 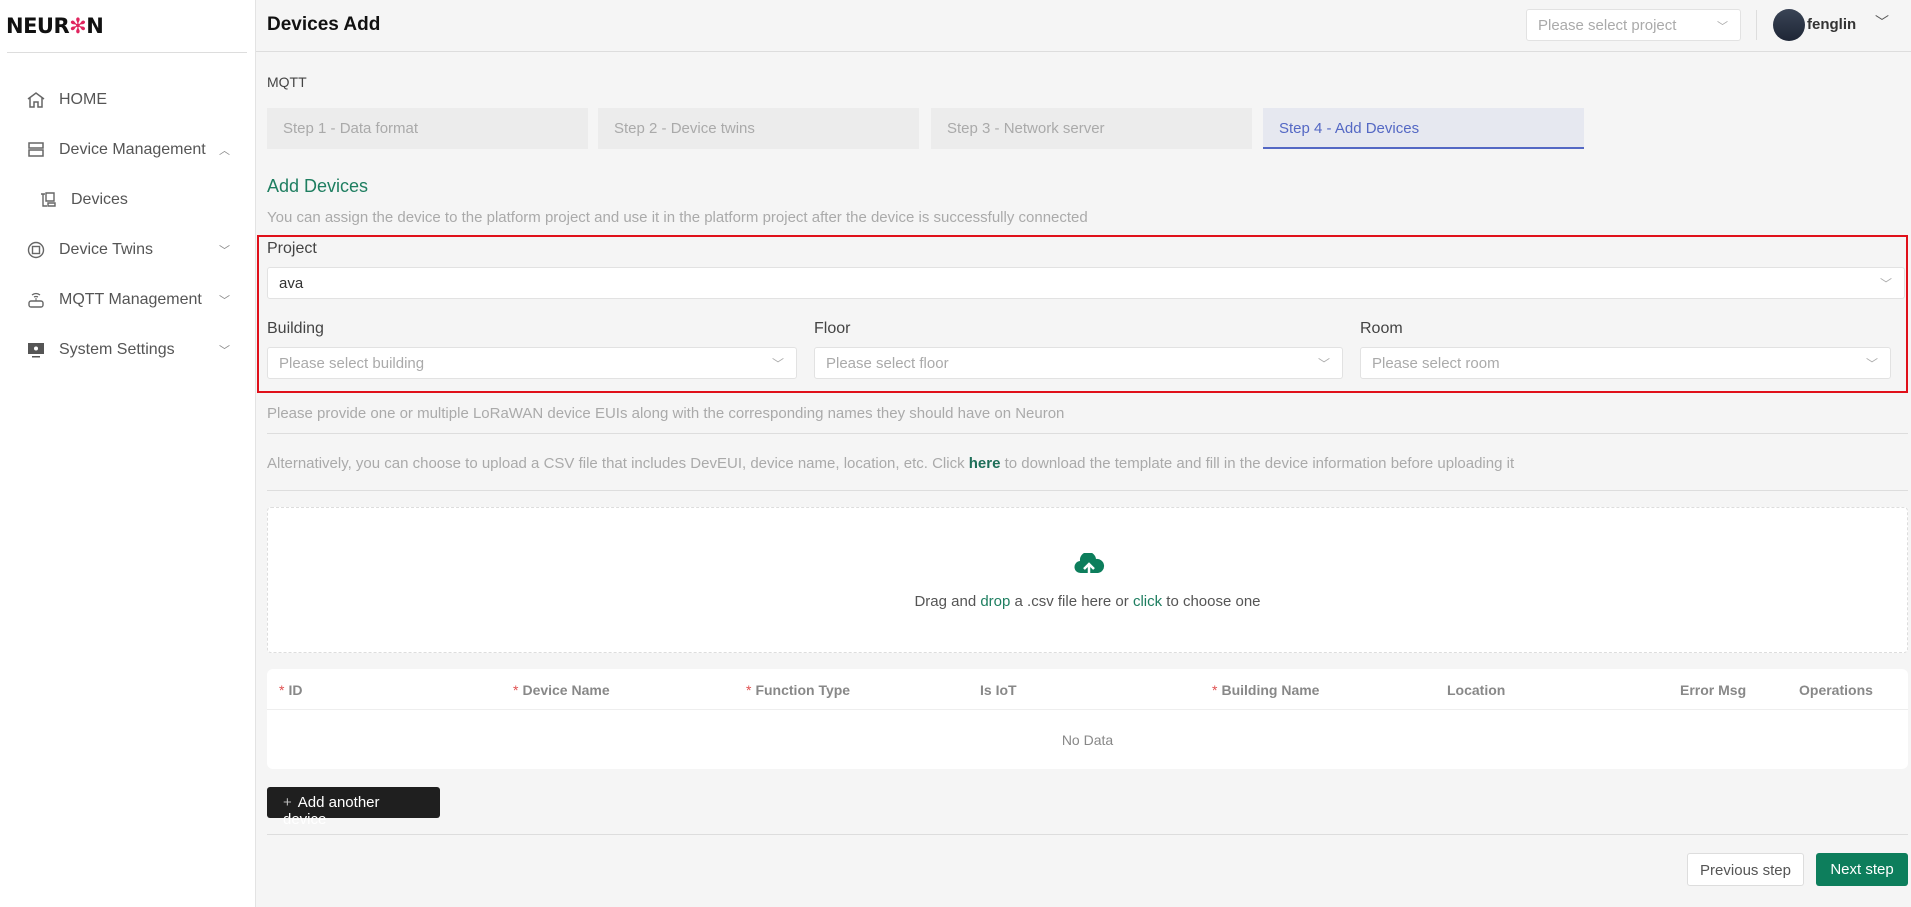 What do you see at coordinates (1078, 363) in the screenshot?
I see `floor-select: Please select floor ﹀` at bounding box center [1078, 363].